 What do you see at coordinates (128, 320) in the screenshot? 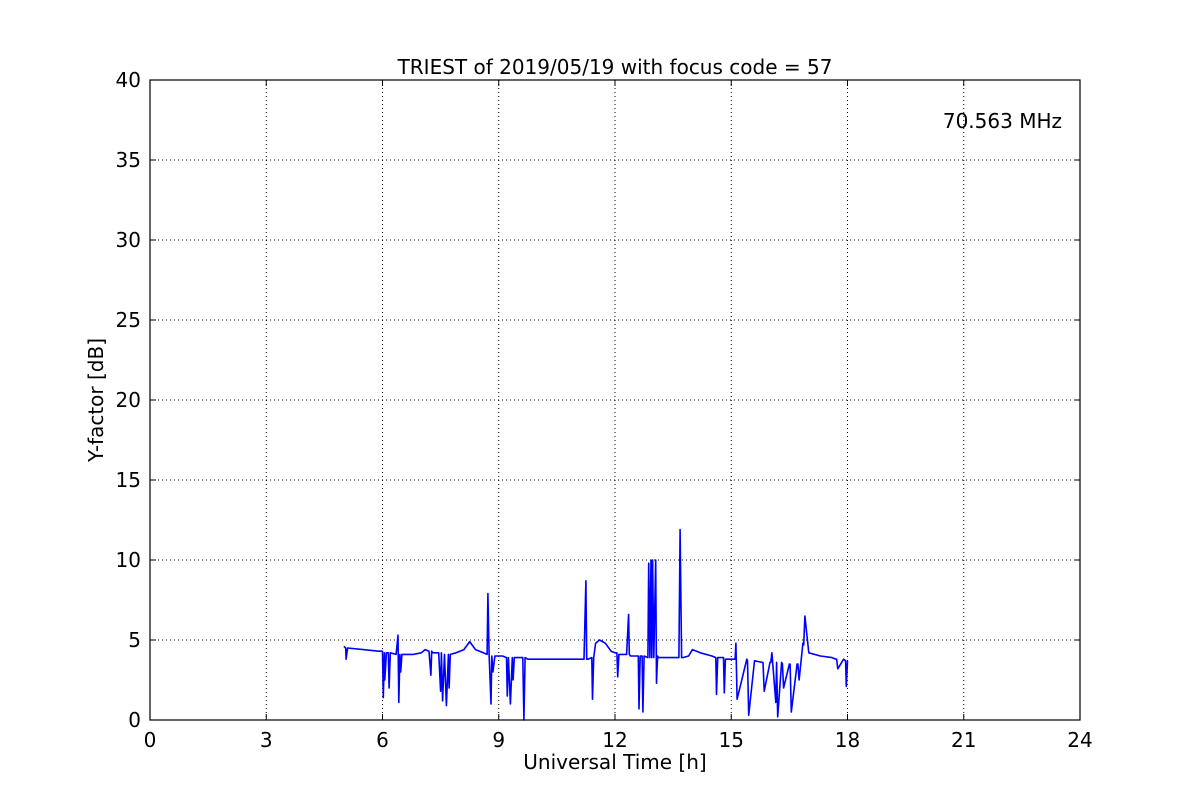
I see `y-tick-label: 25` at bounding box center [128, 320].